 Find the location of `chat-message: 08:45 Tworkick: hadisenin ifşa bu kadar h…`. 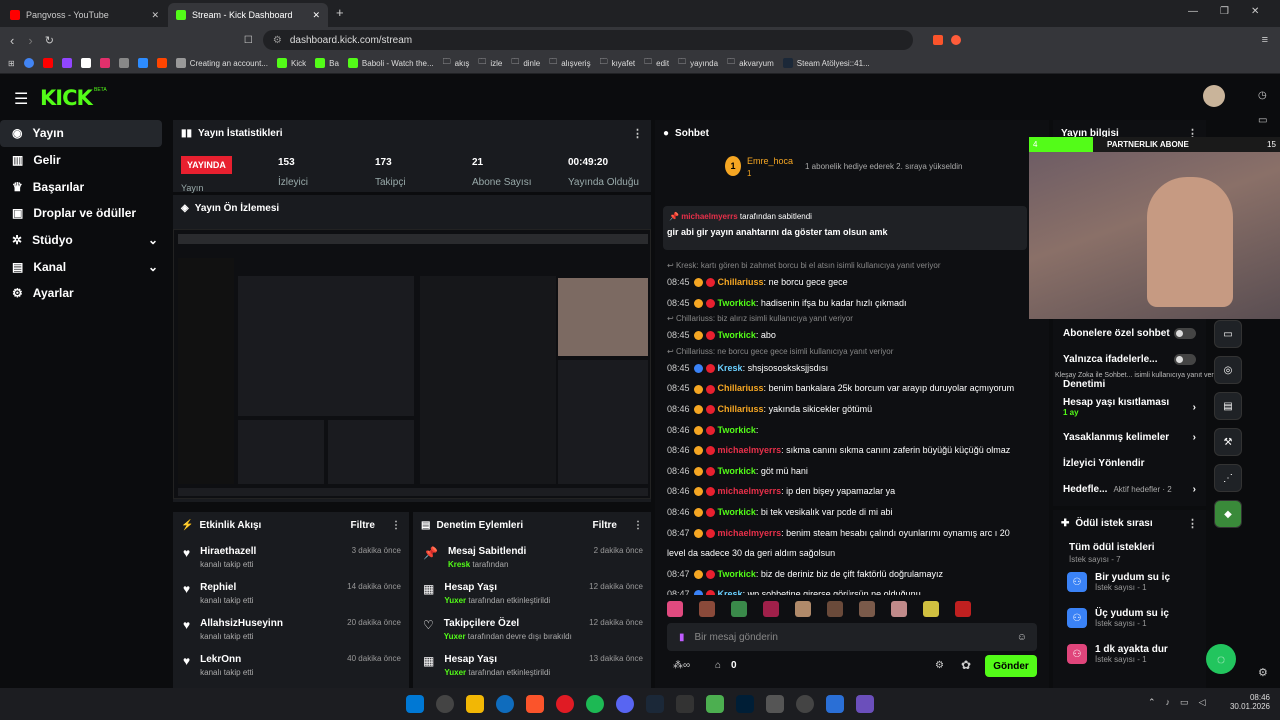

chat-message: 08:45 Tworkick: hadisenin ifşa bu kadar h… is located at coordinates (852, 303).